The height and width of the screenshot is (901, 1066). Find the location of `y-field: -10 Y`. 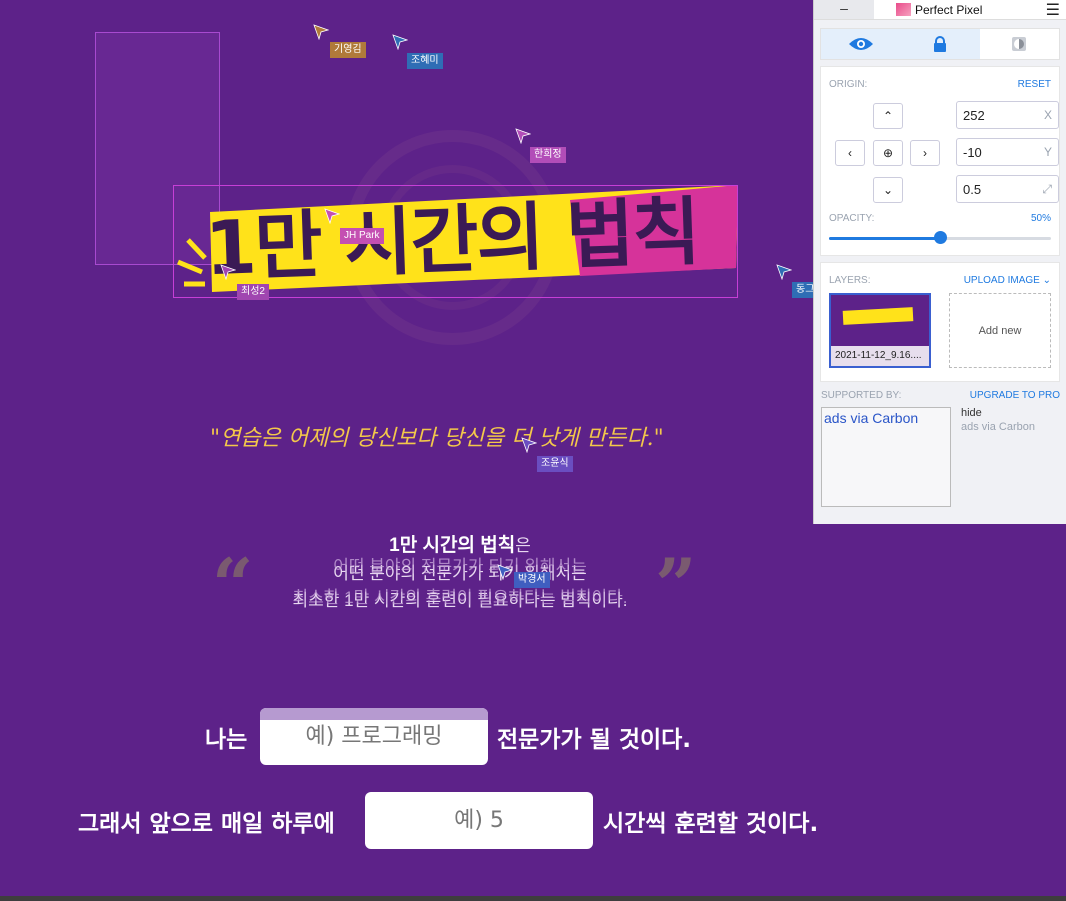

y-field: -10 Y is located at coordinates (1007, 152).